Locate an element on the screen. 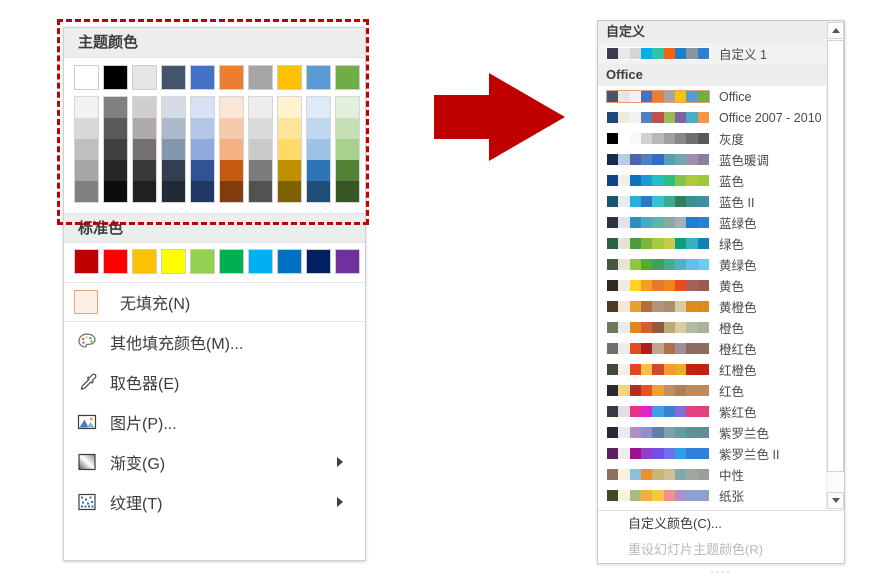 The image size is (887, 587). theme-colors-swatch-area is located at coordinates (214, 132).